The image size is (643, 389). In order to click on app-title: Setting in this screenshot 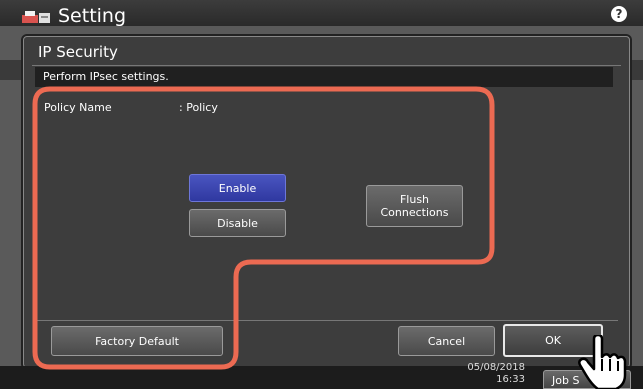, I will do `click(92, 16)`.